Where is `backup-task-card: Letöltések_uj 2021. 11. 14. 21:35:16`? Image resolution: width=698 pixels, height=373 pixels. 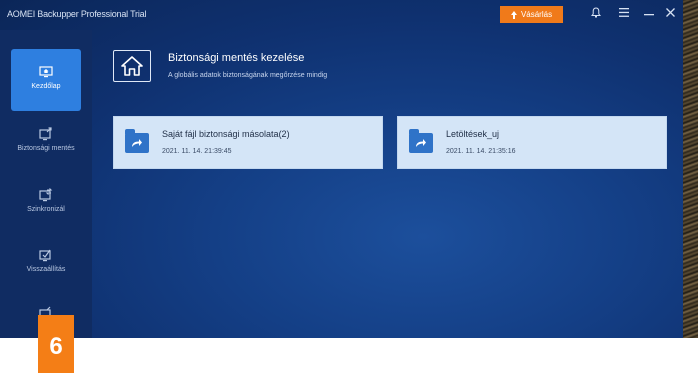
backup-task-card: Letöltések_uj 2021. 11. 14. 21:35:16 is located at coordinates (532, 142).